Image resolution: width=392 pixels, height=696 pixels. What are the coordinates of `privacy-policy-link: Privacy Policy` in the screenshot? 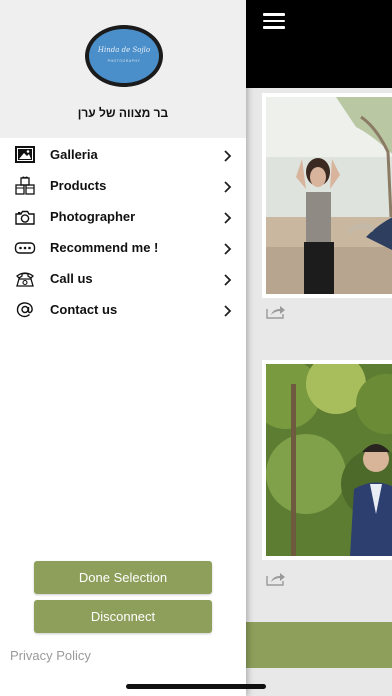 It's located at (50, 655).